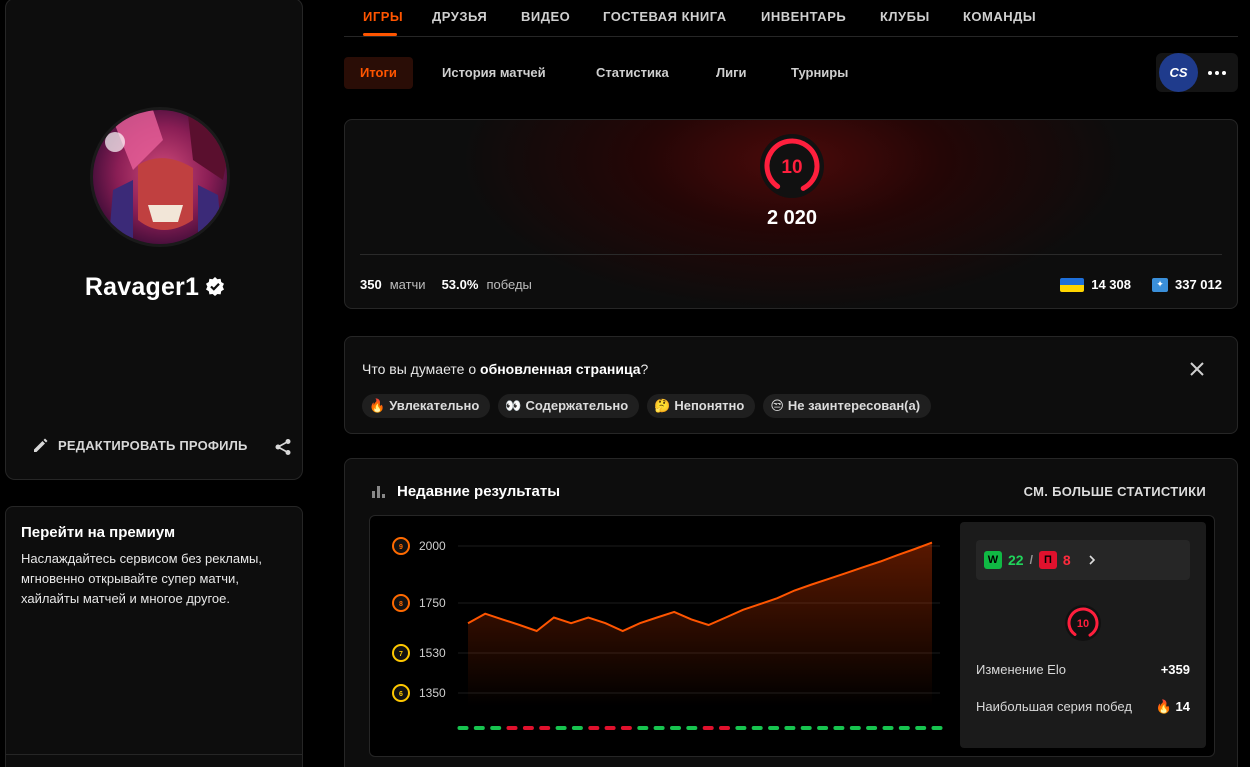 The height and width of the screenshot is (767, 1250). What do you see at coordinates (632, 73) in the screenshot?
I see `subtab-statistics: Статистика` at bounding box center [632, 73].